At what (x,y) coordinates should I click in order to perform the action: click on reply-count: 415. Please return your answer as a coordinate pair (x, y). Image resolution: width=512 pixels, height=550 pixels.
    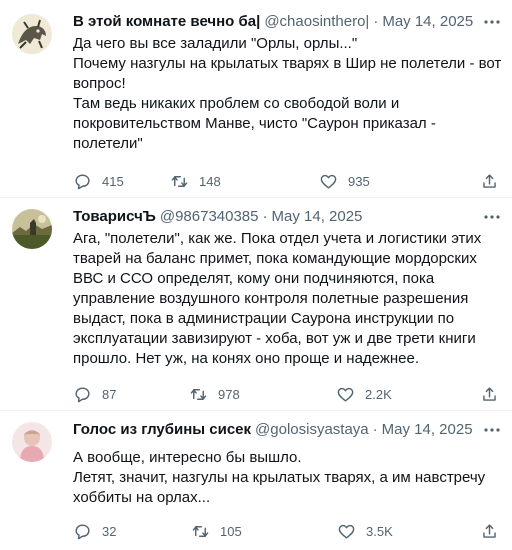
    Looking at the image, I should click on (113, 181).